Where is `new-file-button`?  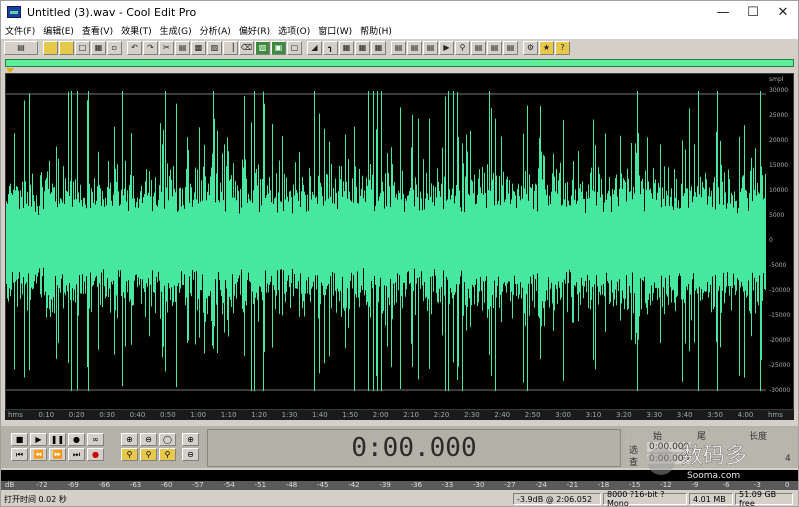 new-file-button is located at coordinates (50, 47).